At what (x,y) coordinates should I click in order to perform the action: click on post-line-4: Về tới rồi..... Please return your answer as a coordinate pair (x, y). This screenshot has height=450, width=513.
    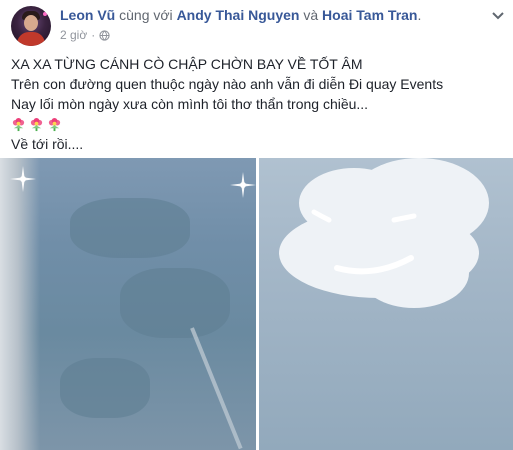
    Looking at the image, I should click on (47, 144).